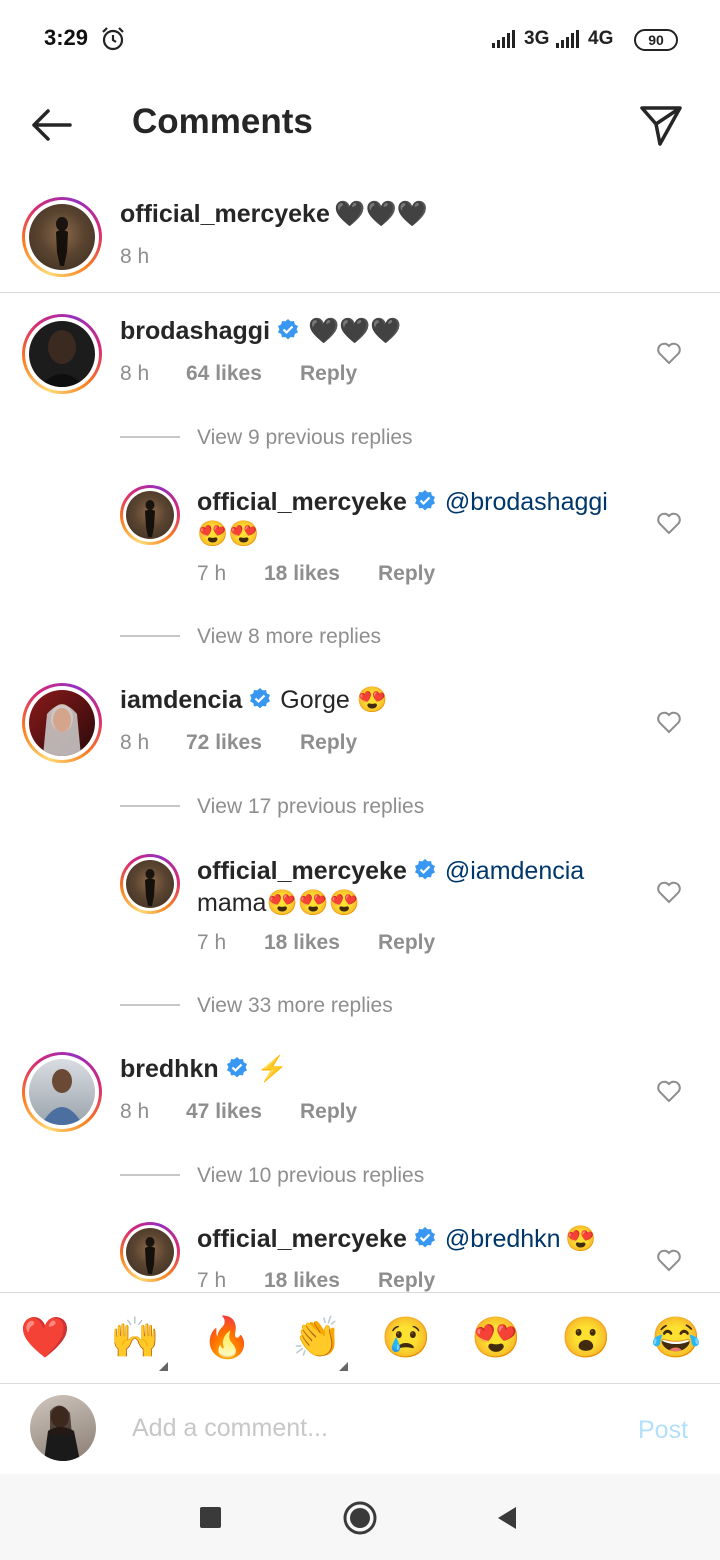  What do you see at coordinates (503, 39) in the screenshot?
I see `signal-icon` at bounding box center [503, 39].